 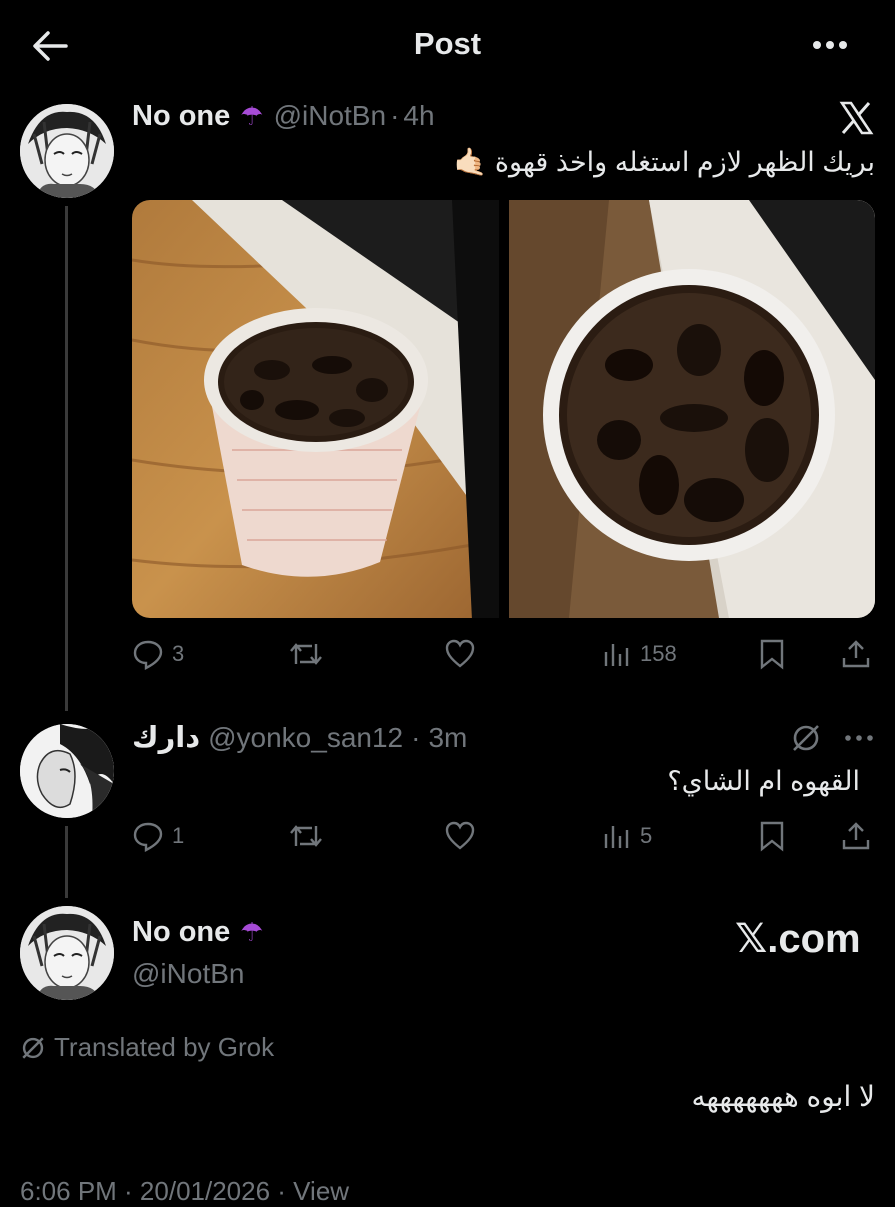 I want to click on reply-text: القهوه ام الشاي؟, so click(x=763, y=781).